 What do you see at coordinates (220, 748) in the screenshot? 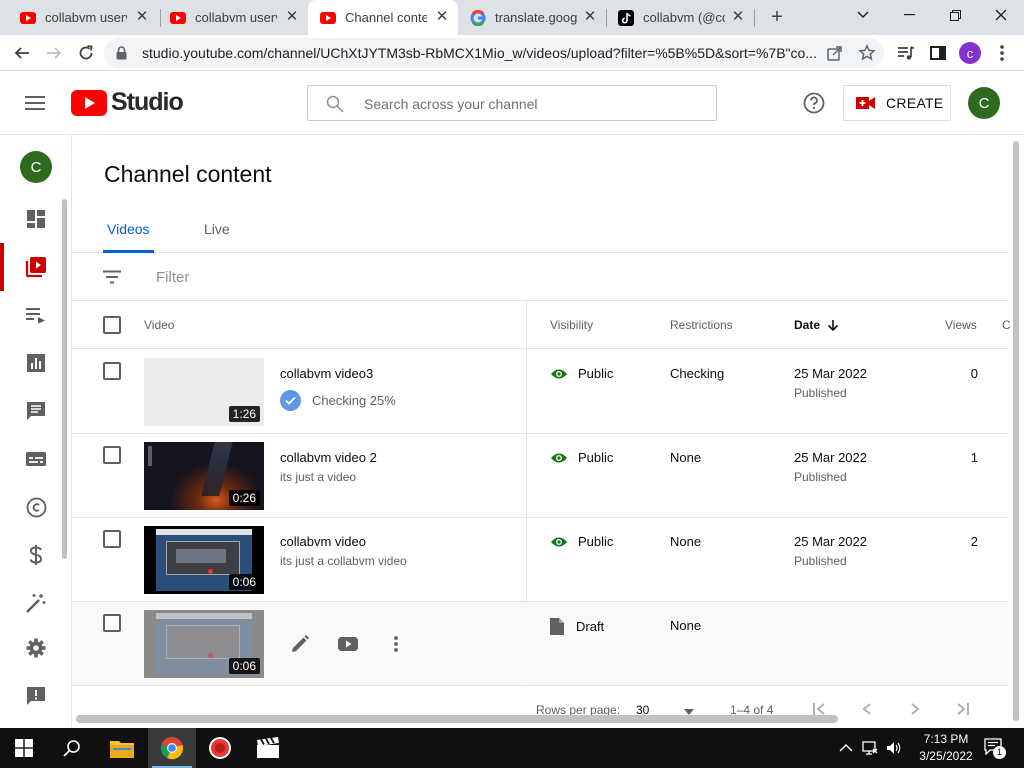
I see `taskbar-recorder` at bounding box center [220, 748].